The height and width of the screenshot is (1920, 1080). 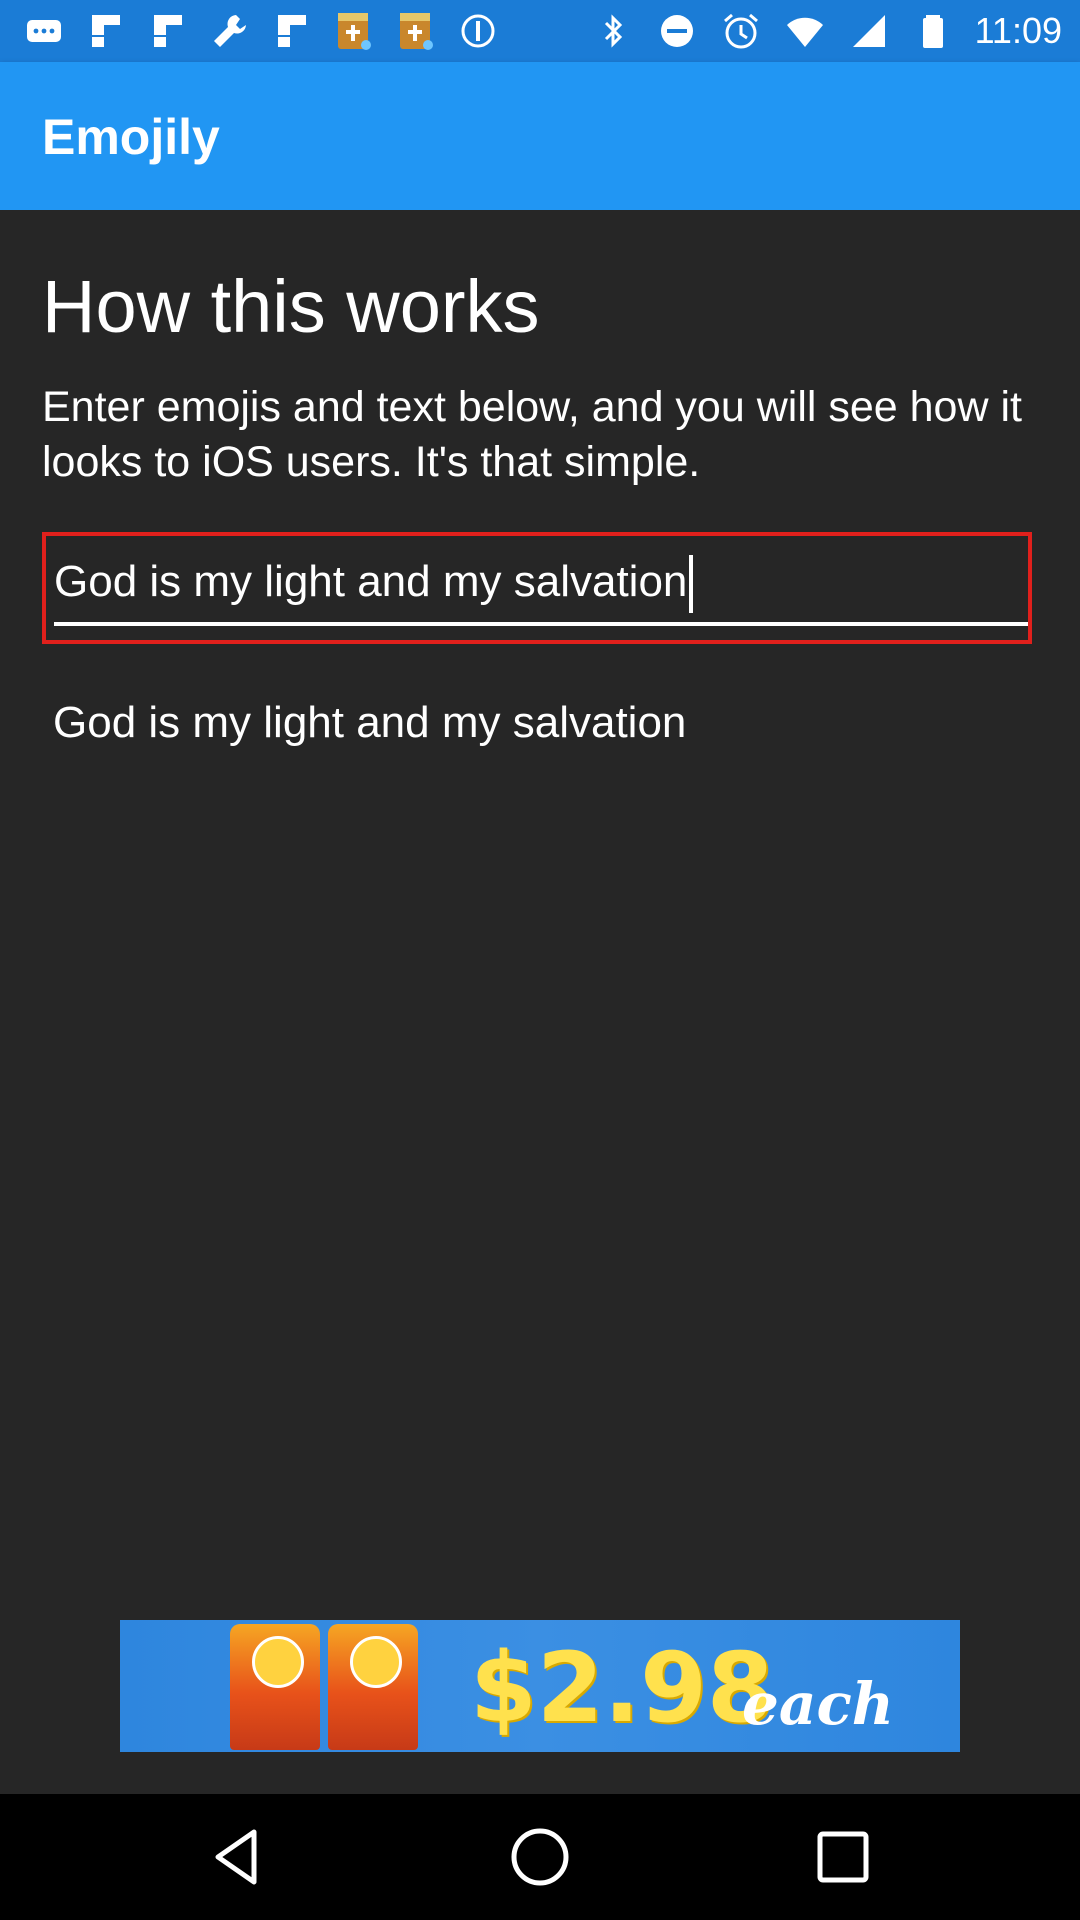 I want to click on back-button, so click(x=237, y=1857).